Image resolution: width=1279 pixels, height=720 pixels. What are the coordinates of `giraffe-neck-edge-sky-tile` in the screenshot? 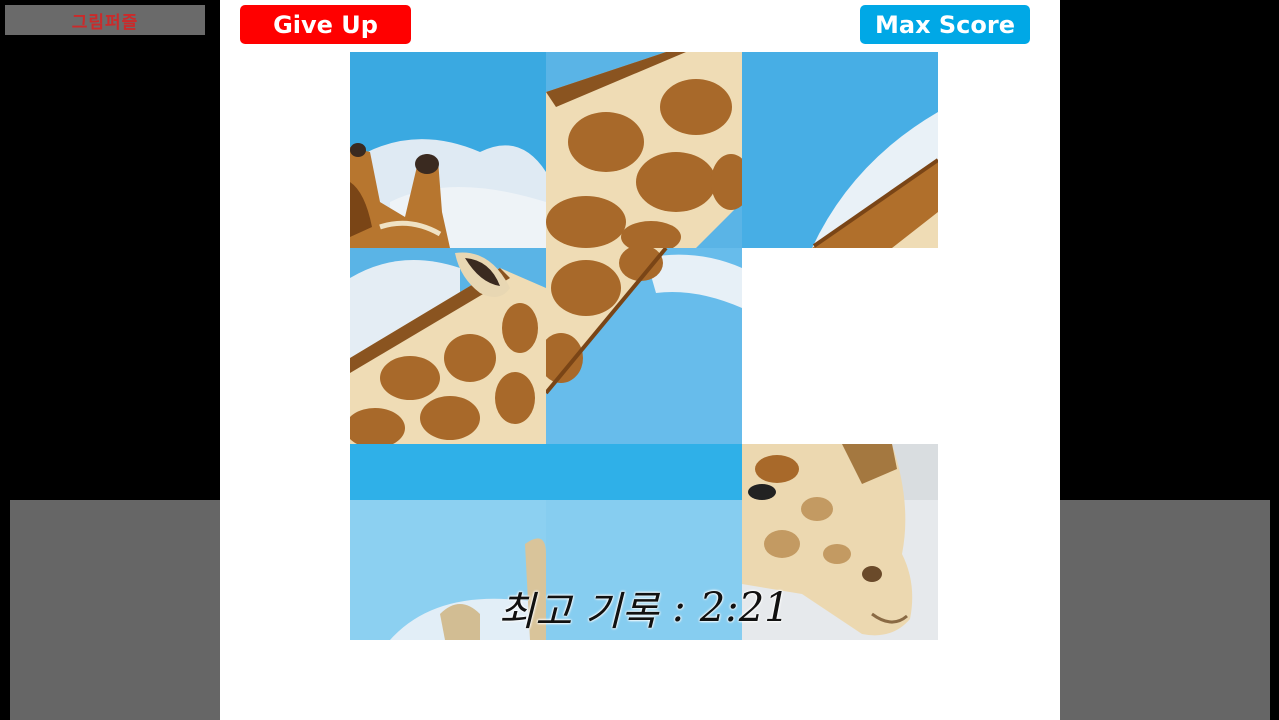 It's located at (840, 150).